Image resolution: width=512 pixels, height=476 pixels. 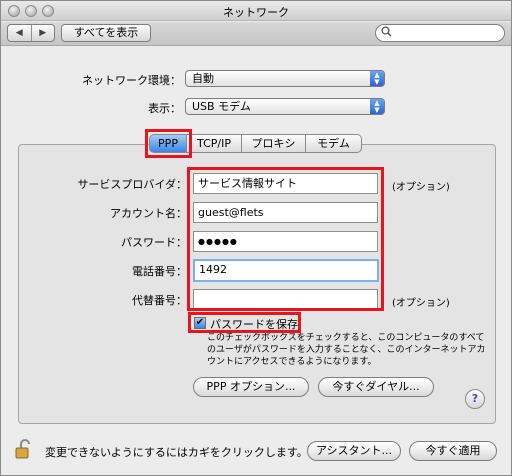 What do you see at coordinates (200, 323) in the screenshot?
I see `save-password-checkbox: ✔` at bounding box center [200, 323].